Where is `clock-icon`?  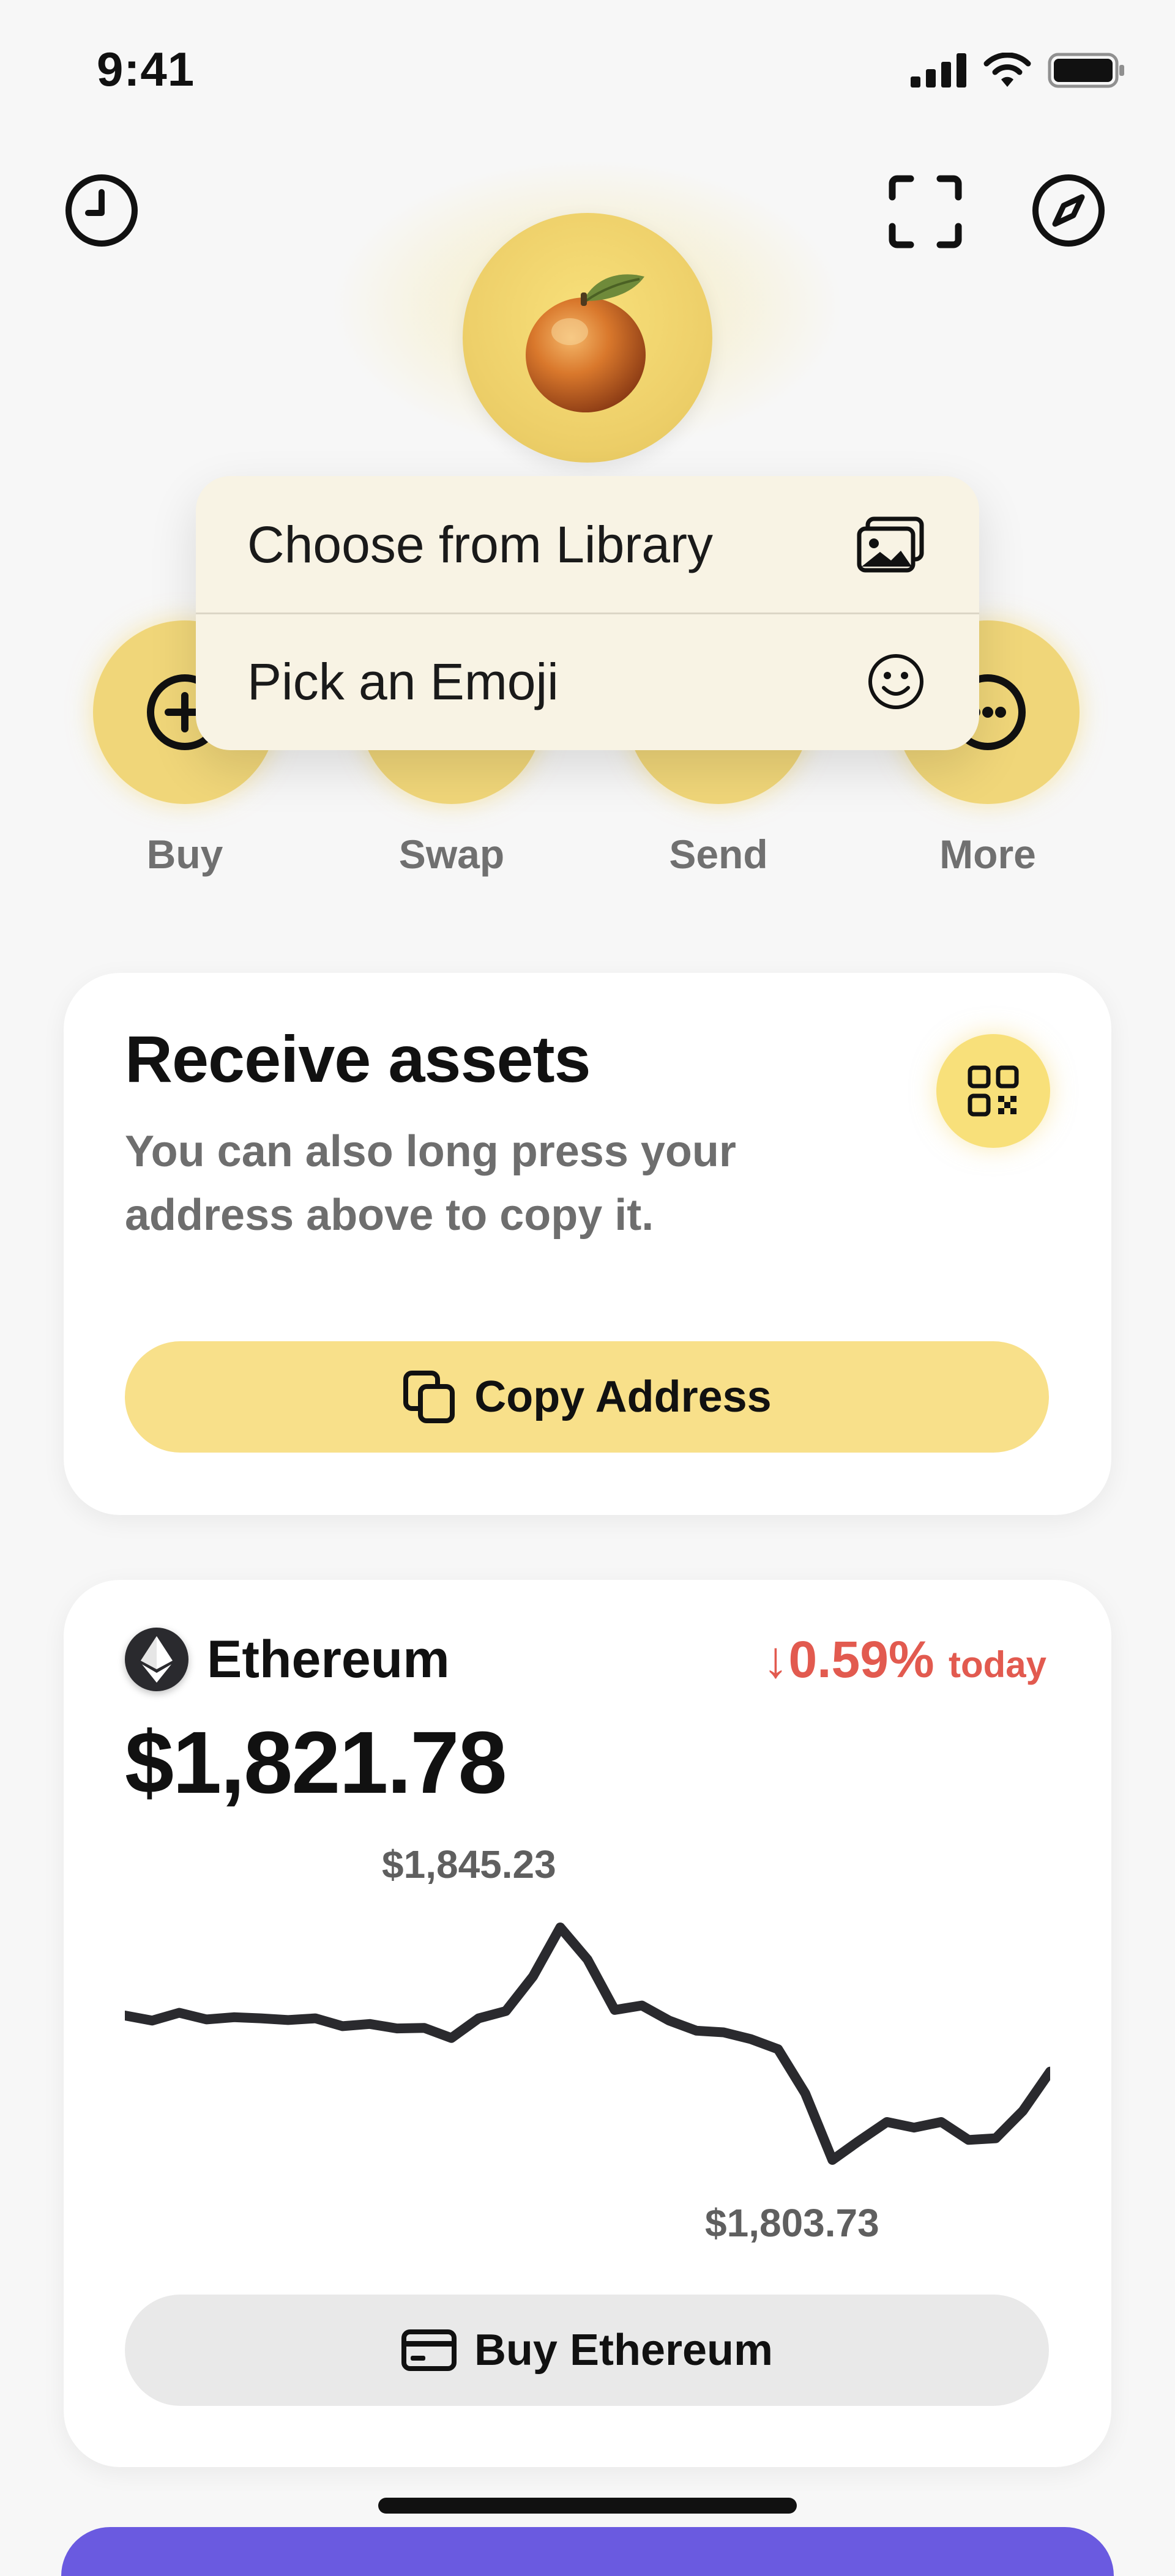
clock-icon is located at coordinates (101, 211).